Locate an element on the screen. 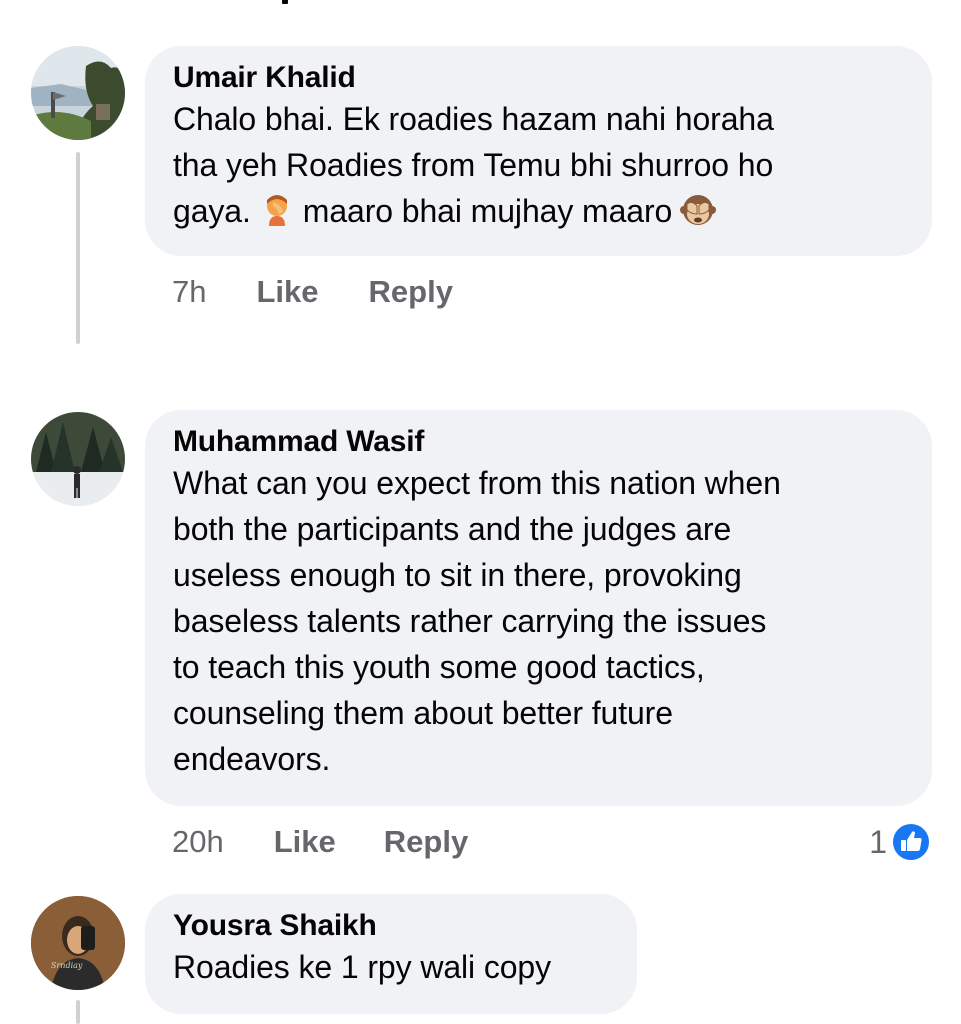  reaction-count: 1 is located at coordinates (878, 841).